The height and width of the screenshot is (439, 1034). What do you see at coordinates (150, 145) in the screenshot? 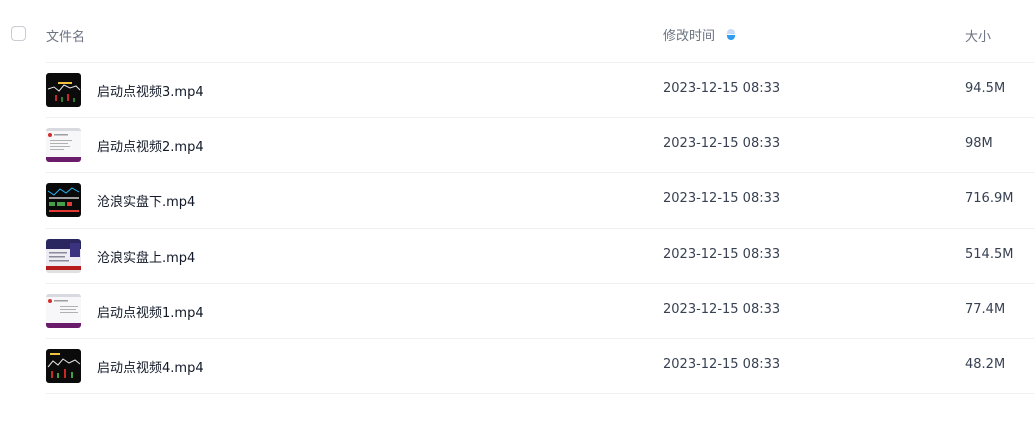
I see `file-name: 启动点视频2.mp4` at bounding box center [150, 145].